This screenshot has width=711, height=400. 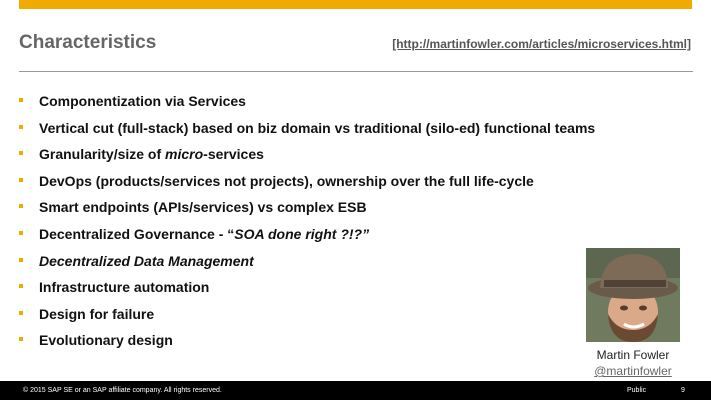 I want to click on bullet-text-part: Granularity/size of, so click(x=102, y=154).